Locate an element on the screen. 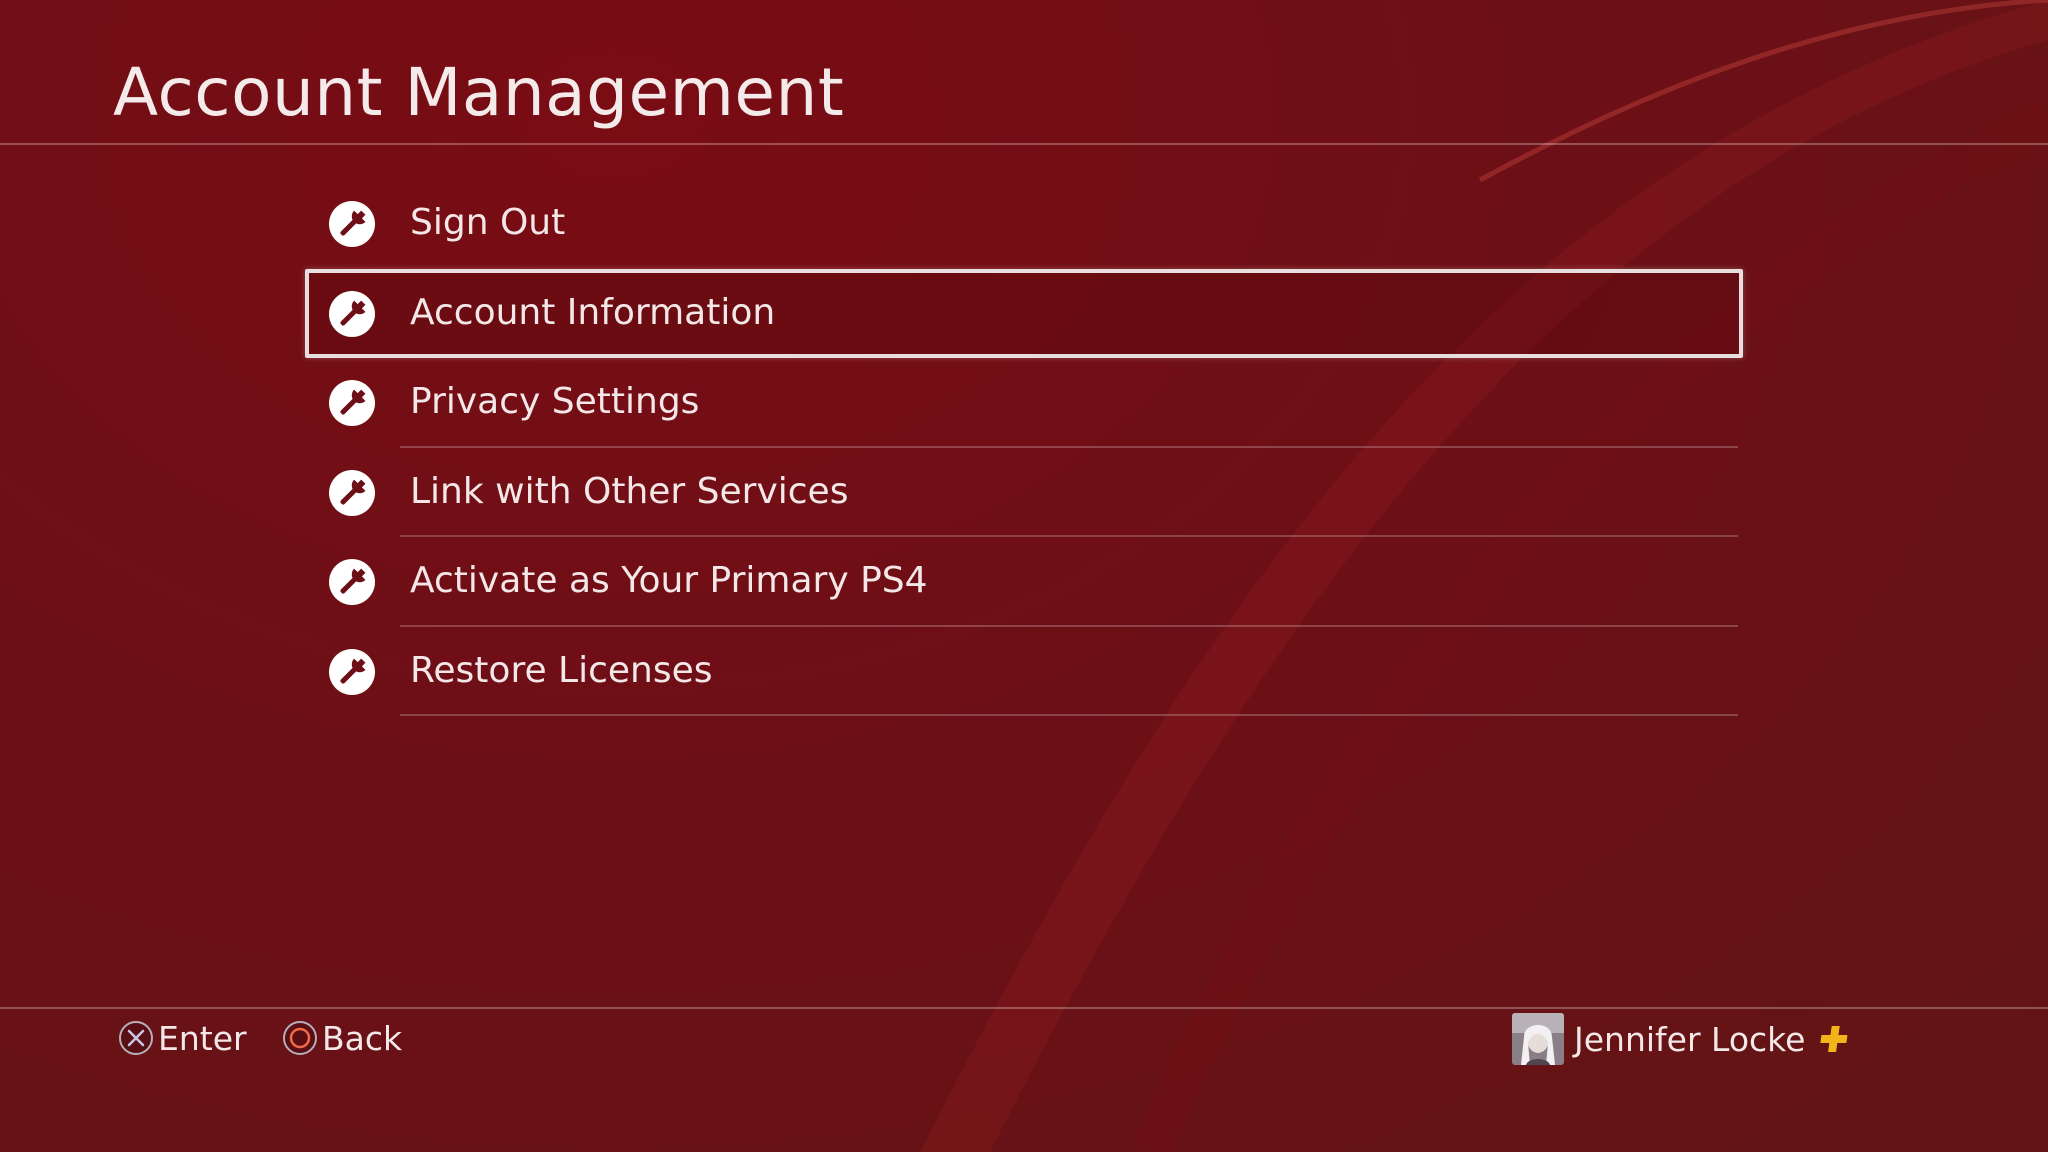 The width and height of the screenshot is (2048, 1152). cross-button-icon is located at coordinates (136, 1038).